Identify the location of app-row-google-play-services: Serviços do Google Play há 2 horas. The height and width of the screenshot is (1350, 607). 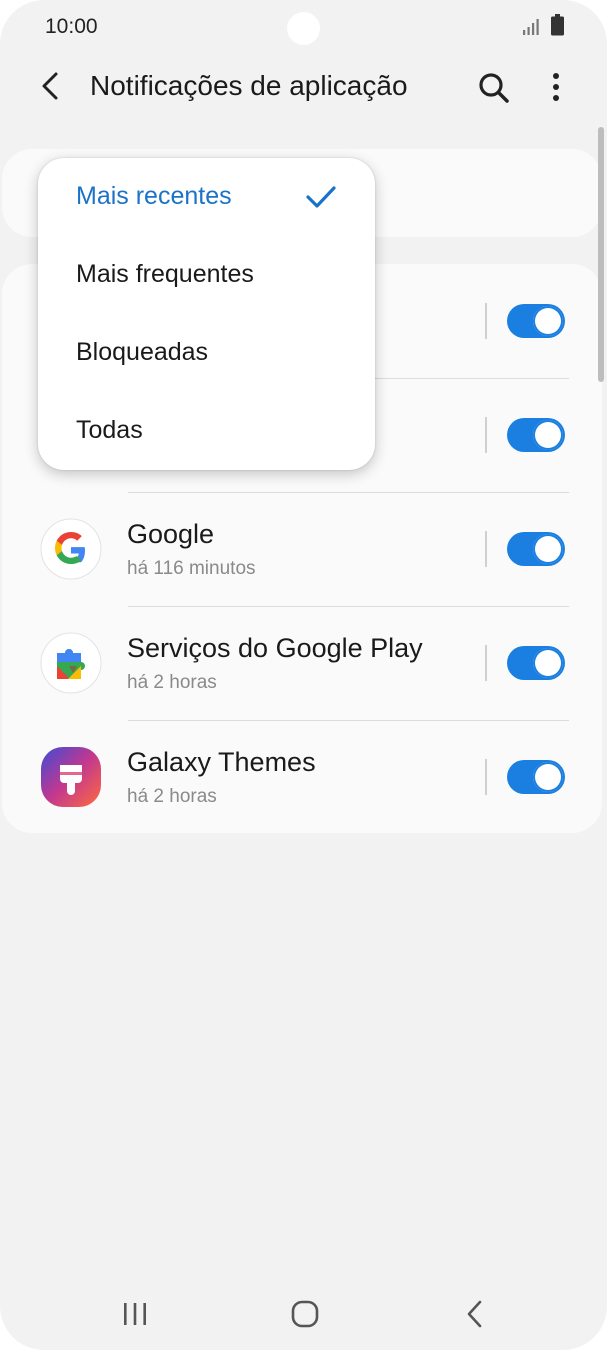
(302, 663).